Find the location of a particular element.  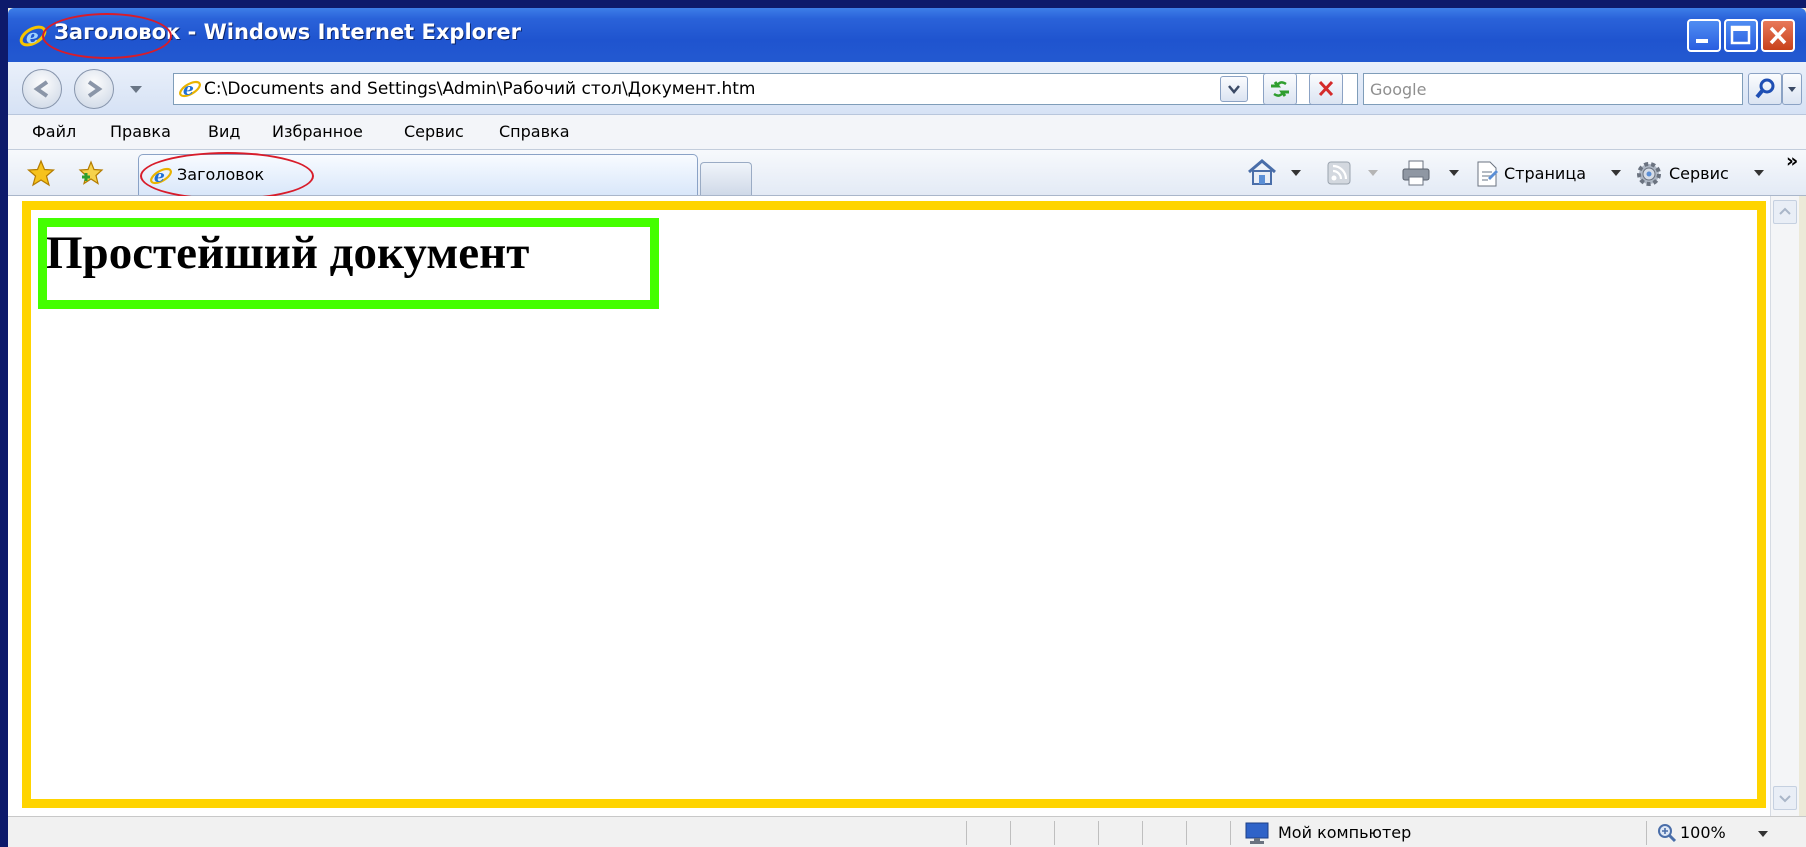

history-dropdown-icon is located at coordinates (136, 89).